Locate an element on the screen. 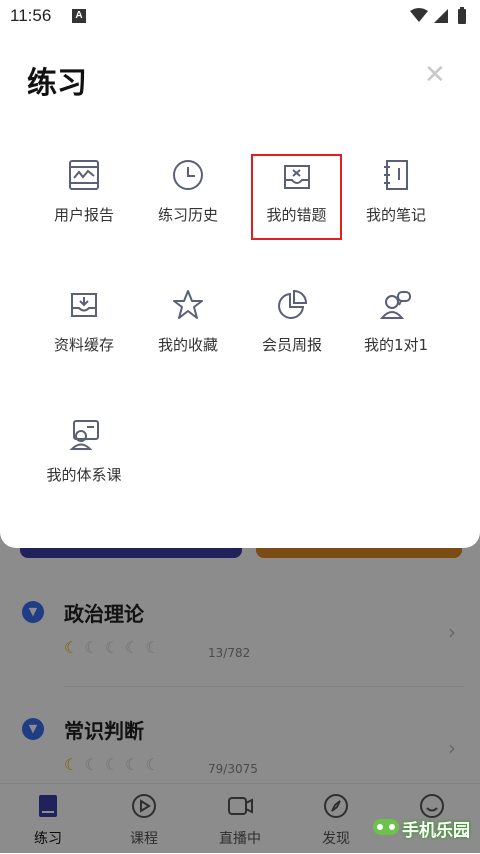  grid-item-one-on-one: 我的1对1 is located at coordinates (396, 343).